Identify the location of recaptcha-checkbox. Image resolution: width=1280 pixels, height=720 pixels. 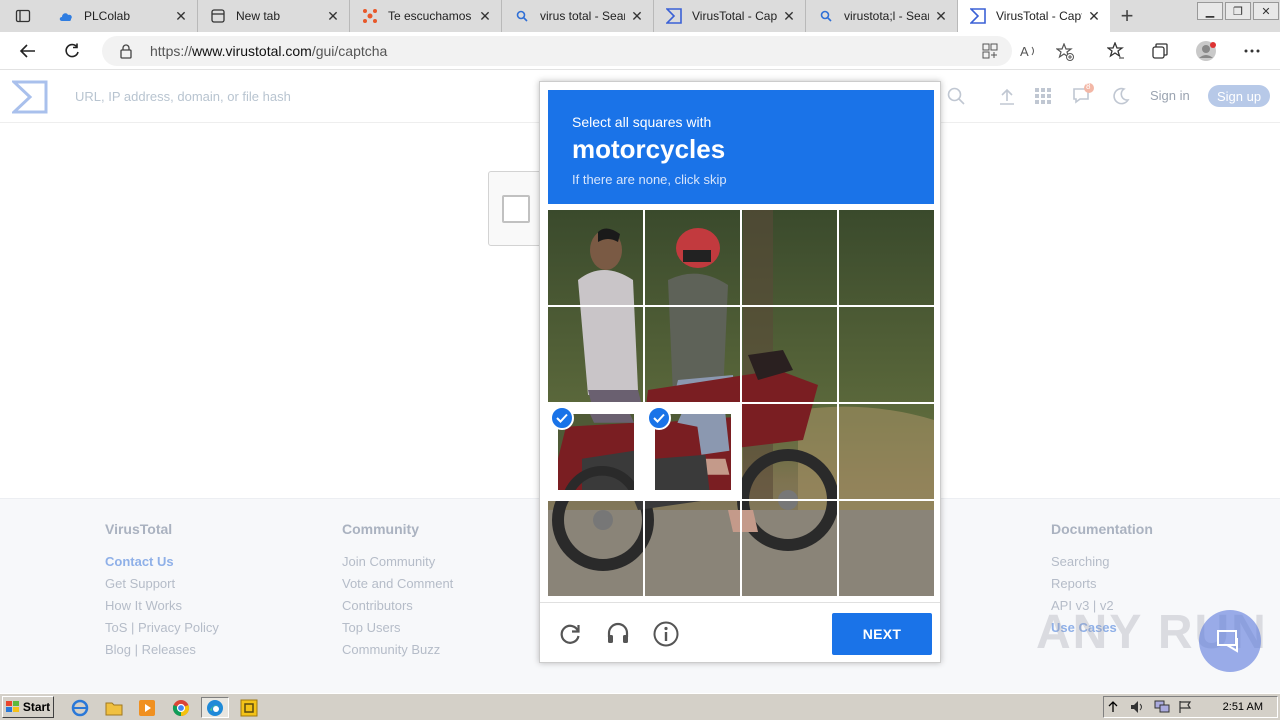
(516, 209).